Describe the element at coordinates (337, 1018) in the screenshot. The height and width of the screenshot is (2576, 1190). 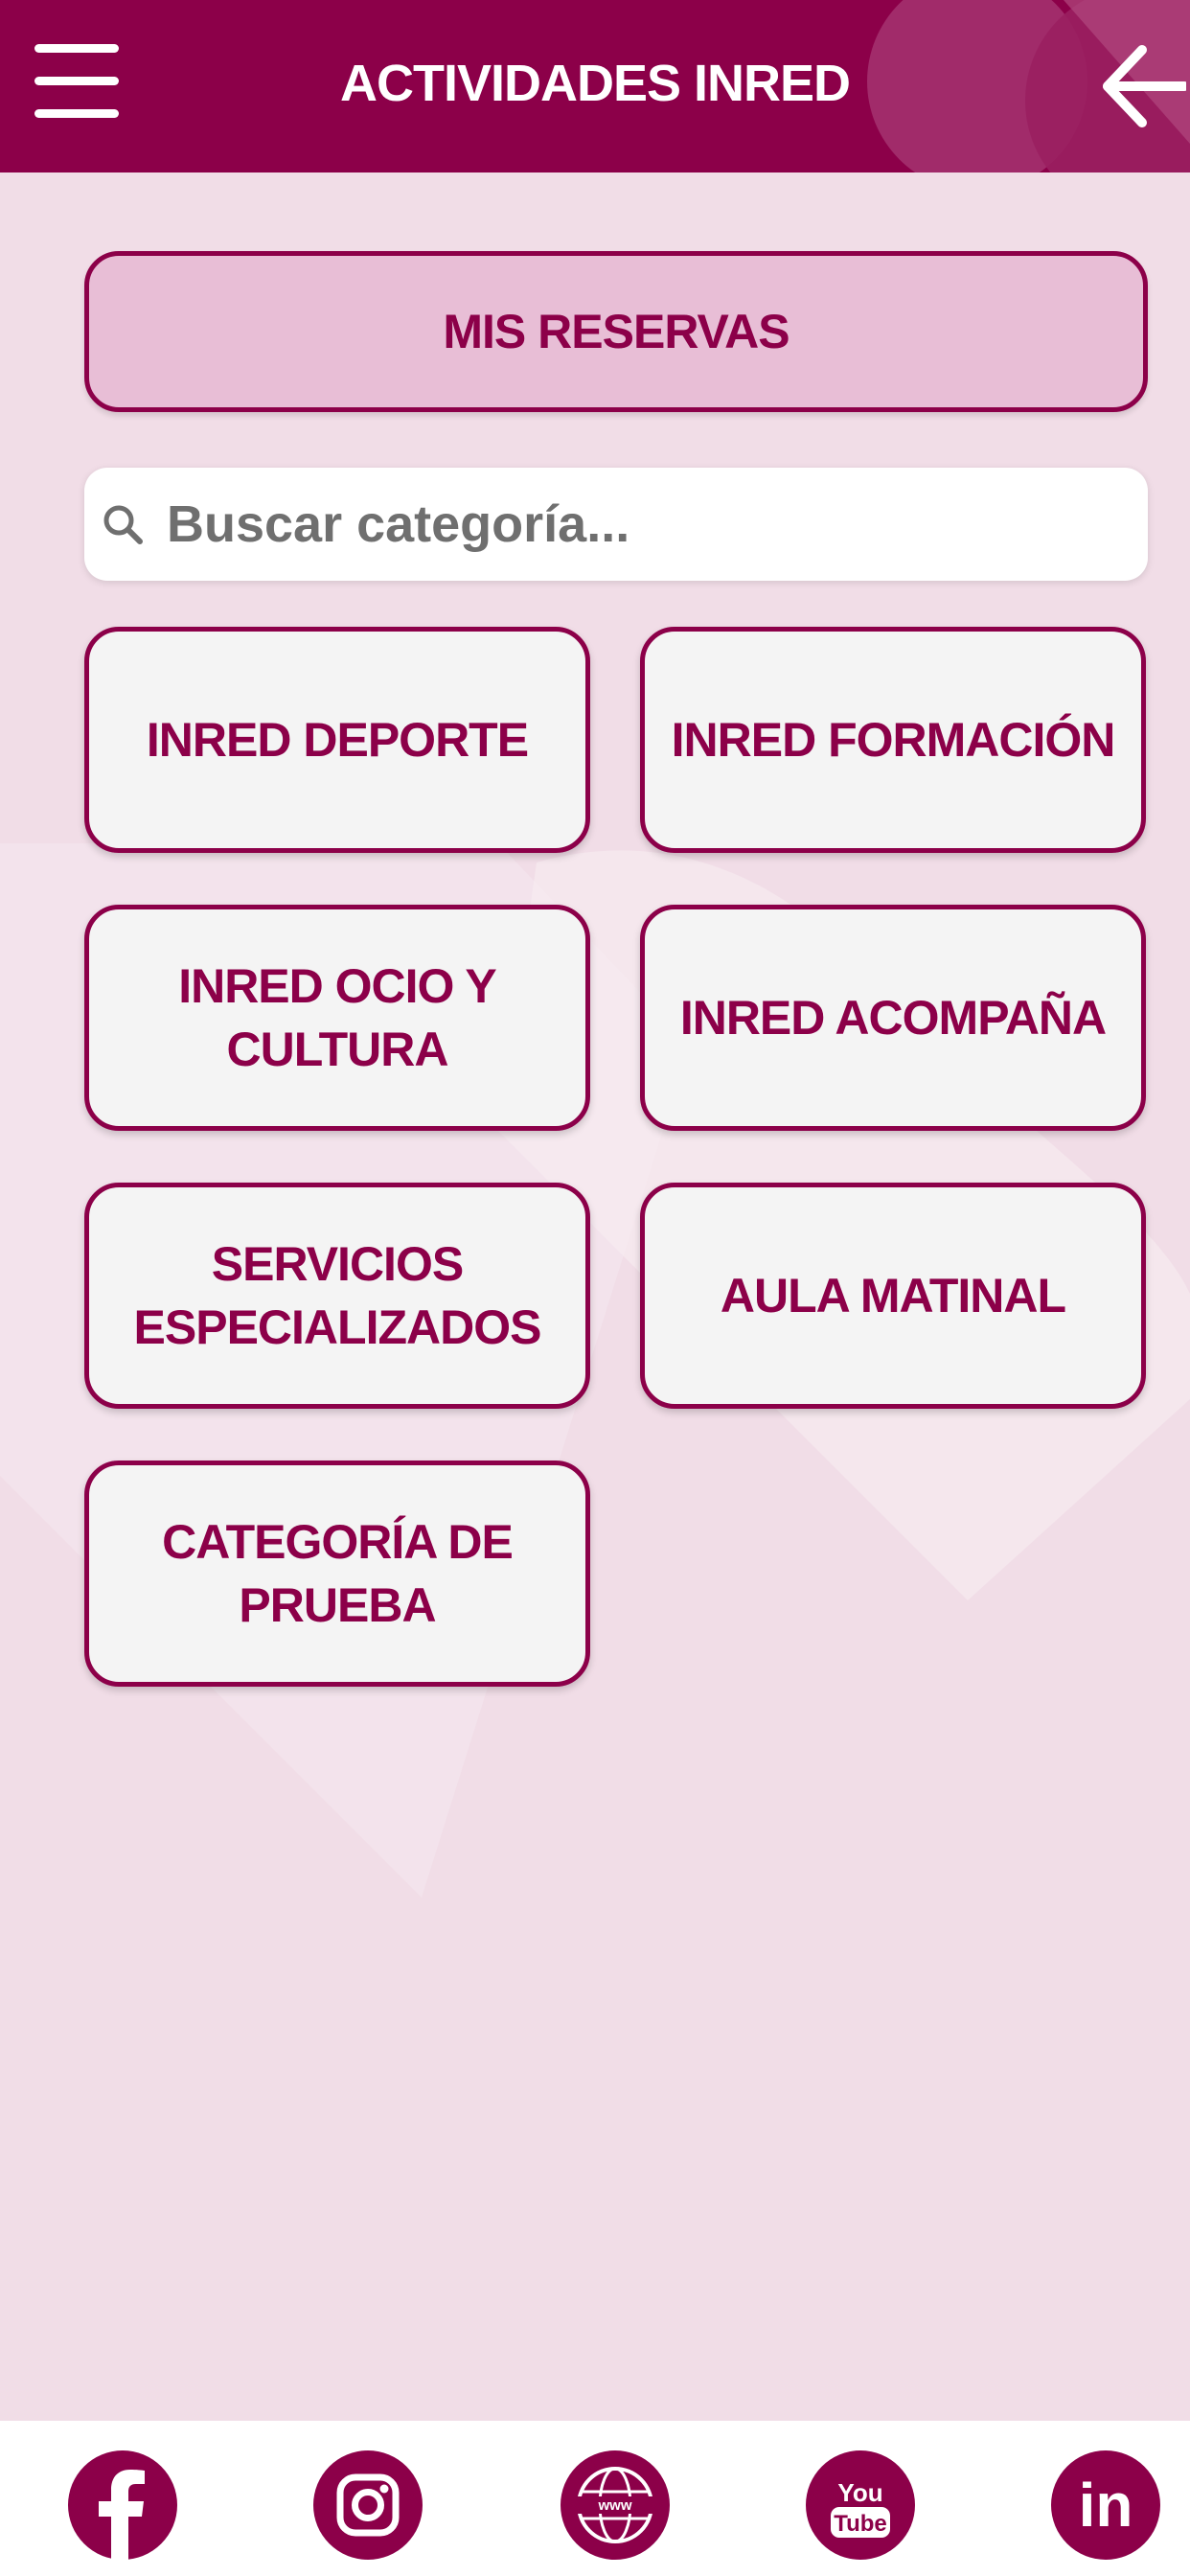
I see `category-inred-ocio-cultura: INRED OCIO Y CULTURA` at that location.